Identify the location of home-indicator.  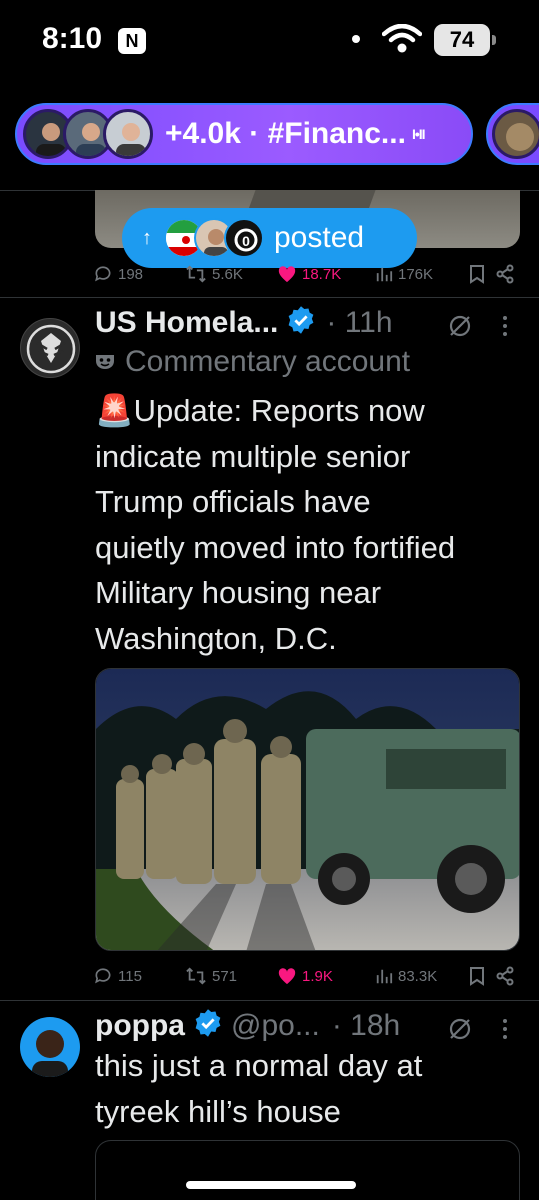
(271, 1185).